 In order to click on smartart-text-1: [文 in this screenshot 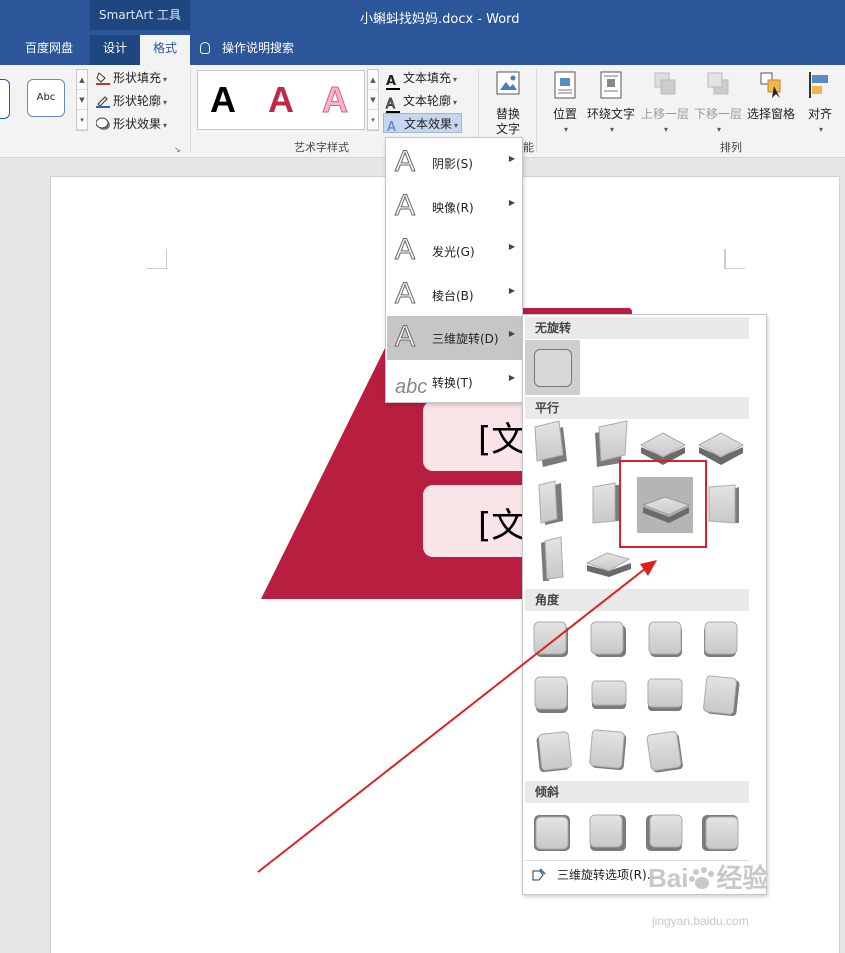, I will do `click(501, 436)`.